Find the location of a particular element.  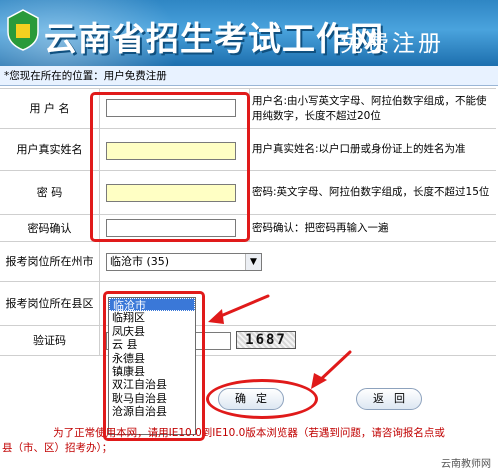

watermark: 云南教师网 is located at coordinates (466, 462).